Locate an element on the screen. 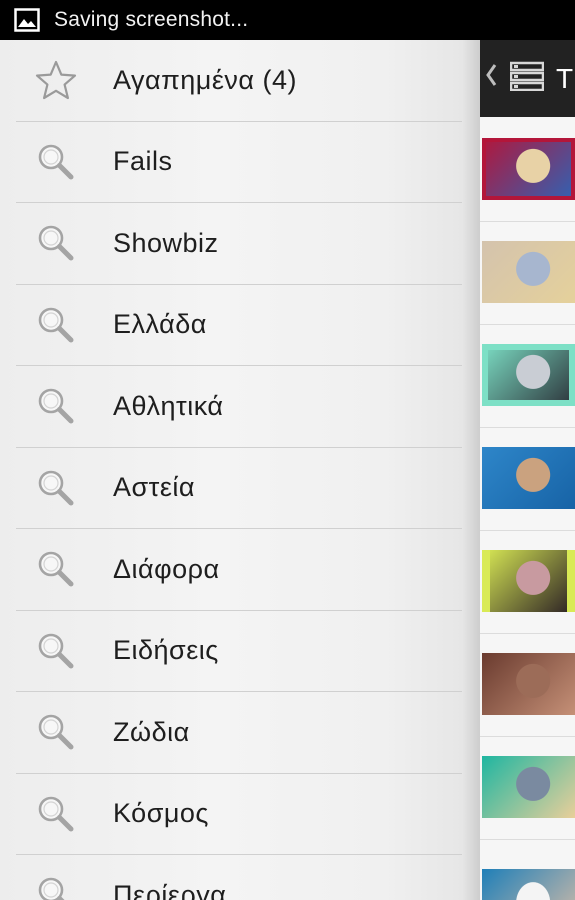 The image size is (575, 900). drawer-item: Ζώδια is located at coordinates (239, 733).